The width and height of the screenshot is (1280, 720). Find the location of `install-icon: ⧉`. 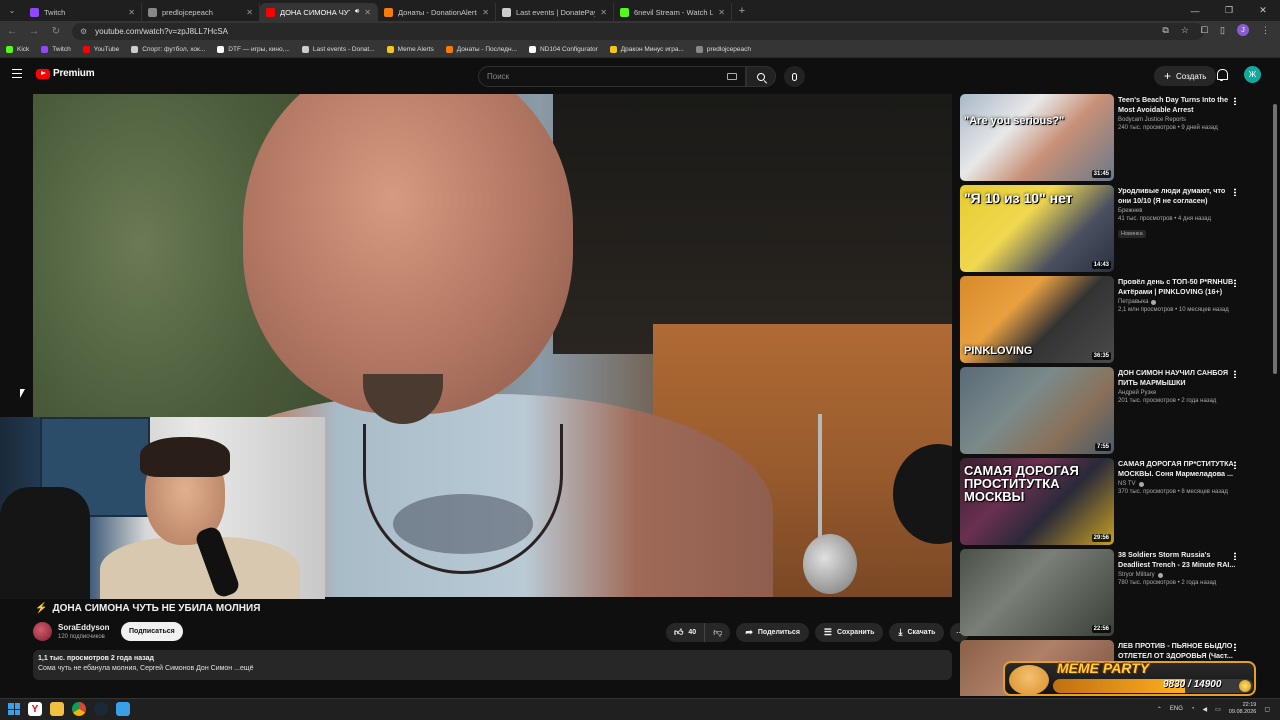

install-icon: ⧉ is located at coordinates (1165, 30).